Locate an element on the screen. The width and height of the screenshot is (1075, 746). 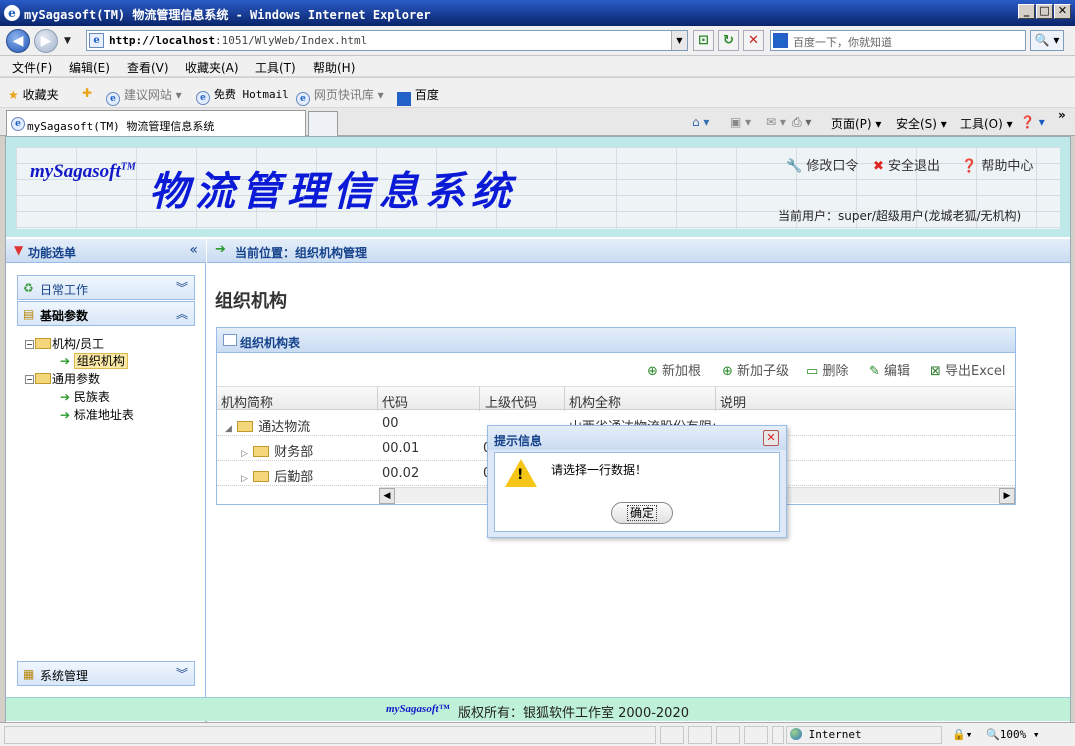
status-bar: Internet 🔒▾ 🔍100% ▾ is located at coordinates (537, 734).